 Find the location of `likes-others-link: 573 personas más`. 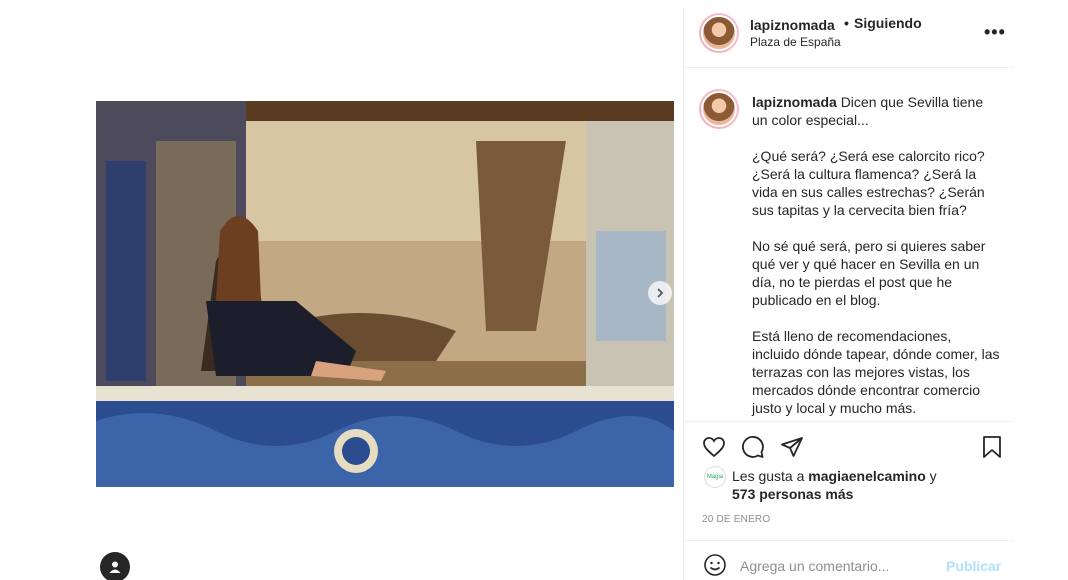

likes-others-link: 573 personas más is located at coordinates (792, 494).